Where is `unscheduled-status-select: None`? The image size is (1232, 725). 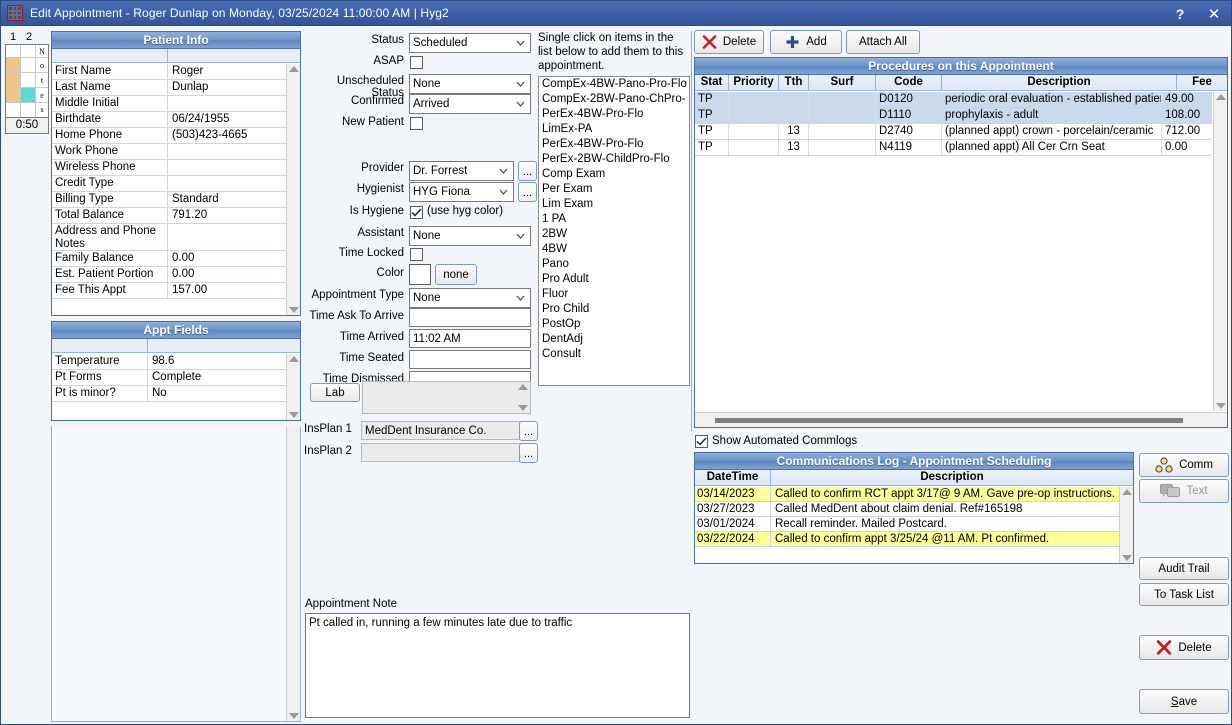
unscheduled-status-select: None is located at coordinates (470, 84).